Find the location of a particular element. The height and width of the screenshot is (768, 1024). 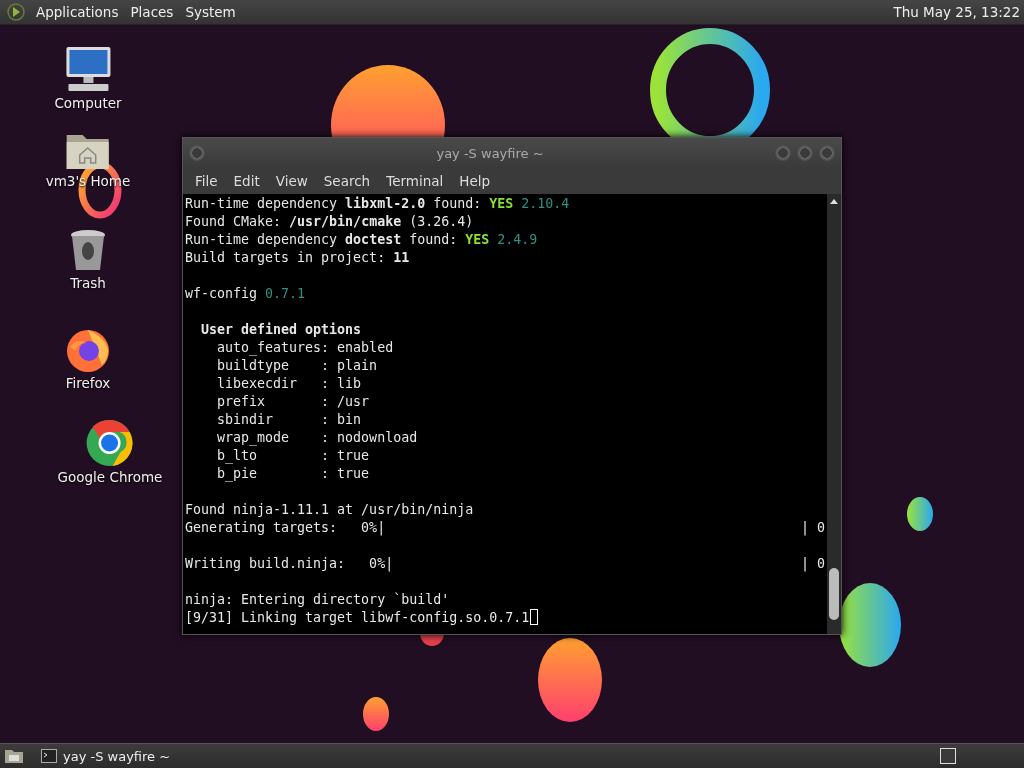

terminal-line: Build targets in project: 11 is located at coordinates (297, 258).